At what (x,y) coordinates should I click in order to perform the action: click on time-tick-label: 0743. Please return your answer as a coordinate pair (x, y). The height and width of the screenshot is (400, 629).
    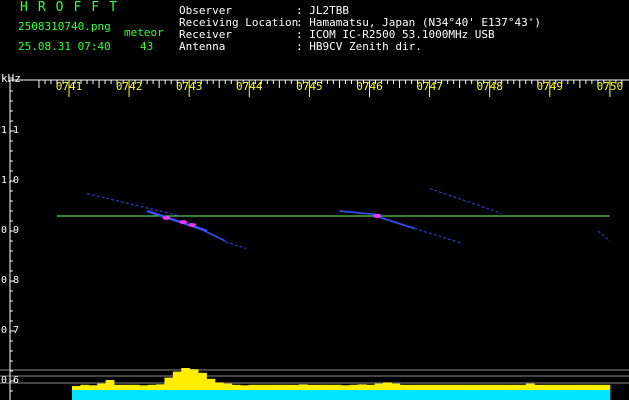
    Looking at the image, I should click on (189, 86).